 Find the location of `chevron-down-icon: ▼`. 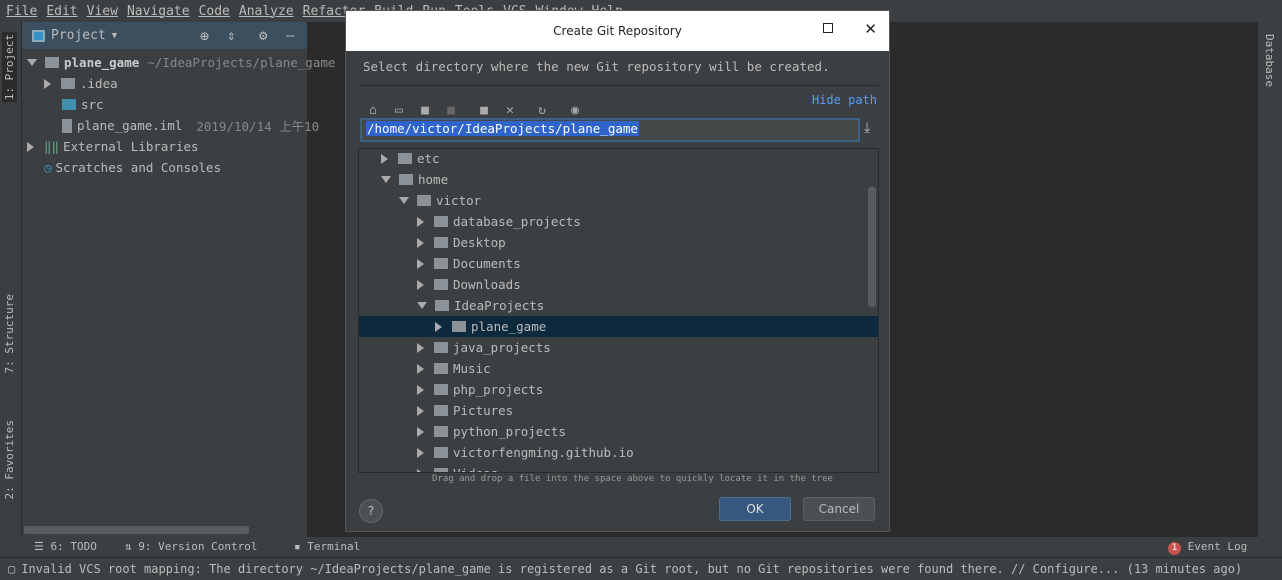

chevron-down-icon: ▼ is located at coordinates (114, 36).